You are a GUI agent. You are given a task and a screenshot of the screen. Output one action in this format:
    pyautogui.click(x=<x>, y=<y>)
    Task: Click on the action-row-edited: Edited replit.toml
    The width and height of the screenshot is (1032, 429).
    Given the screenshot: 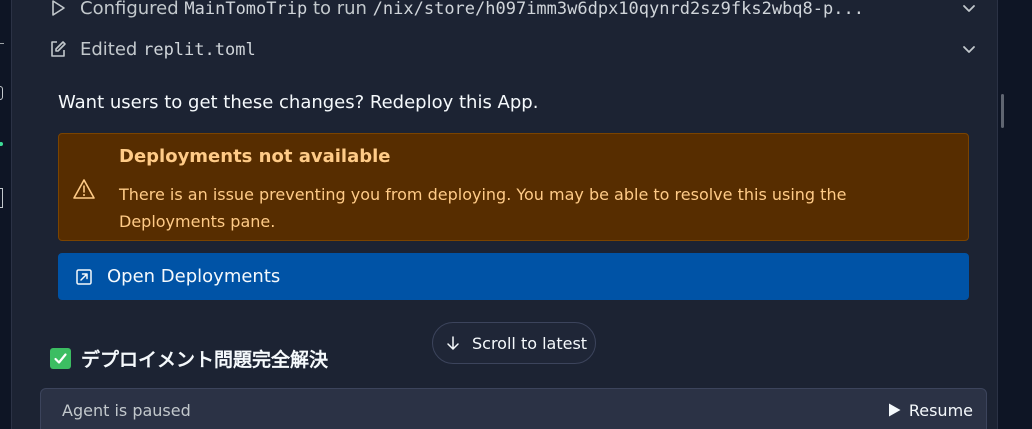 What is the action you would take?
    pyautogui.click(x=513, y=49)
    